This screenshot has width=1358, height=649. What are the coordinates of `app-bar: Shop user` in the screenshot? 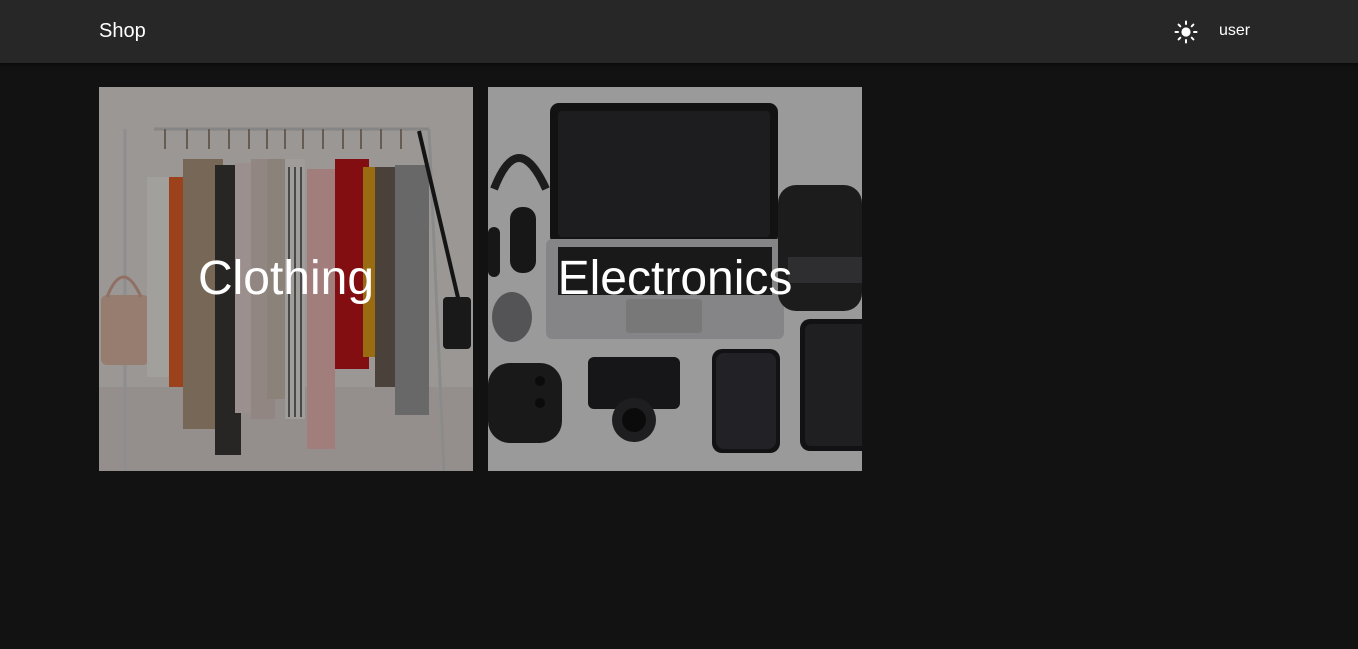 It's located at (679, 31).